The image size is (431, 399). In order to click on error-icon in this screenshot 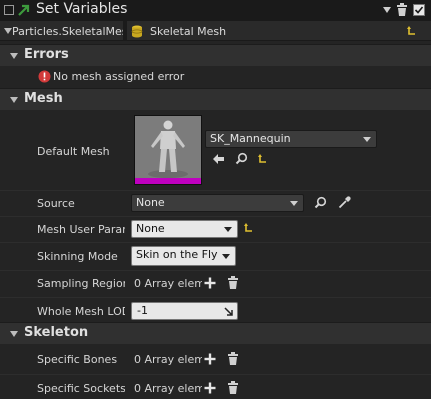, I will do `click(44, 76)`.